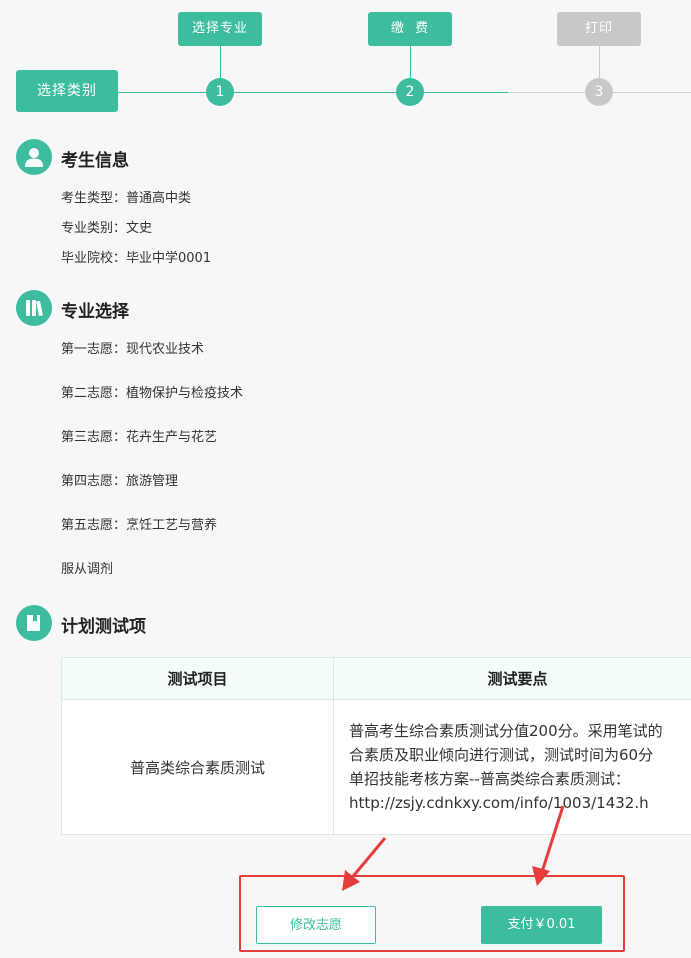 The width and height of the screenshot is (691, 958). I want to click on choice-5: 第五志愿：烹饪工艺与营养, so click(139, 525).